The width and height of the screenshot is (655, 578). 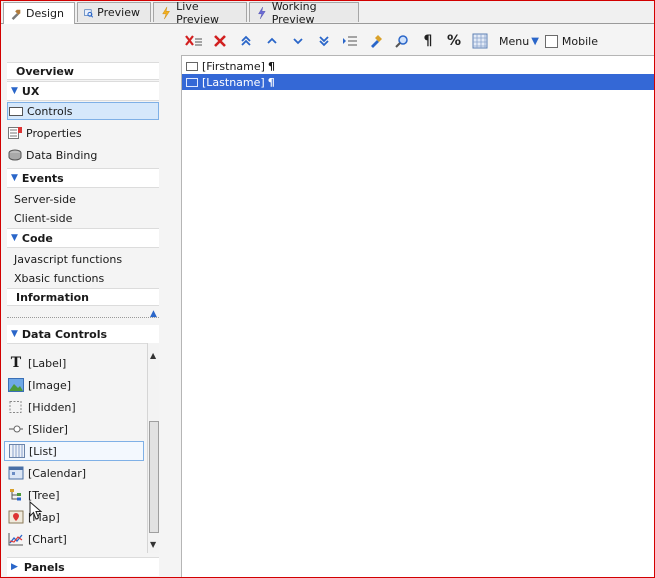 I want to click on tab-live-preview-label: Live Preview, so click(x=197, y=13).